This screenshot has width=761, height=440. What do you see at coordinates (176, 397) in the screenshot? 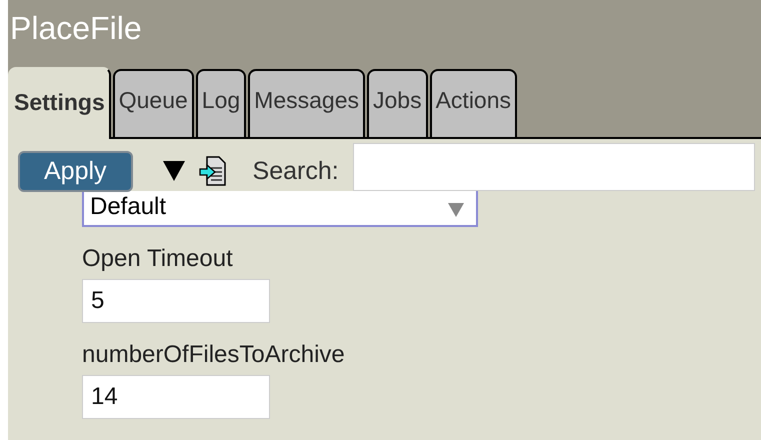
I see `input-field: 14` at bounding box center [176, 397].